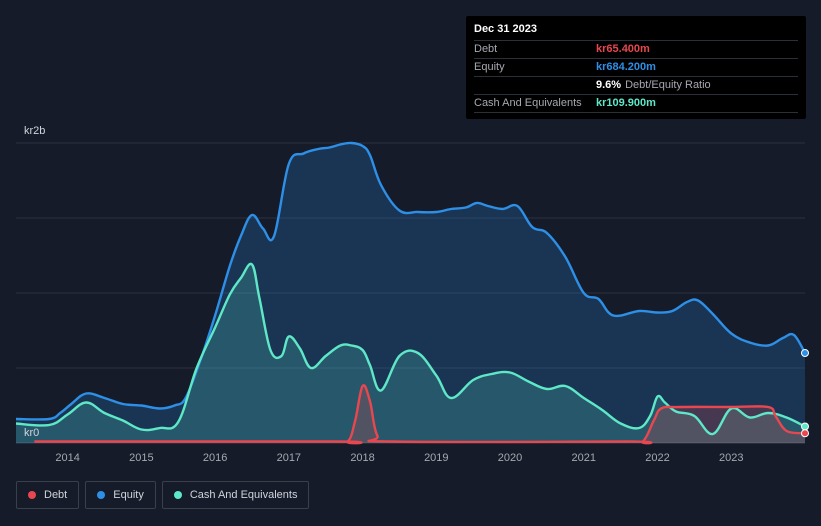 The height and width of the screenshot is (526, 821). I want to click on x-tick-label: 2020, so click(510, 458).